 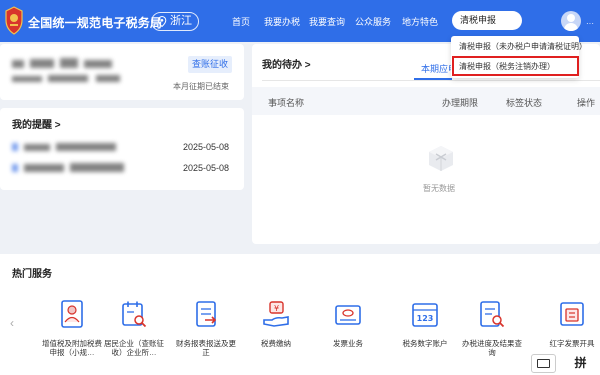 What do you see at coordinates (524, 103) in the screenshot?
I see `column-header-status: 标签状态` at bounding box center [524, 103].